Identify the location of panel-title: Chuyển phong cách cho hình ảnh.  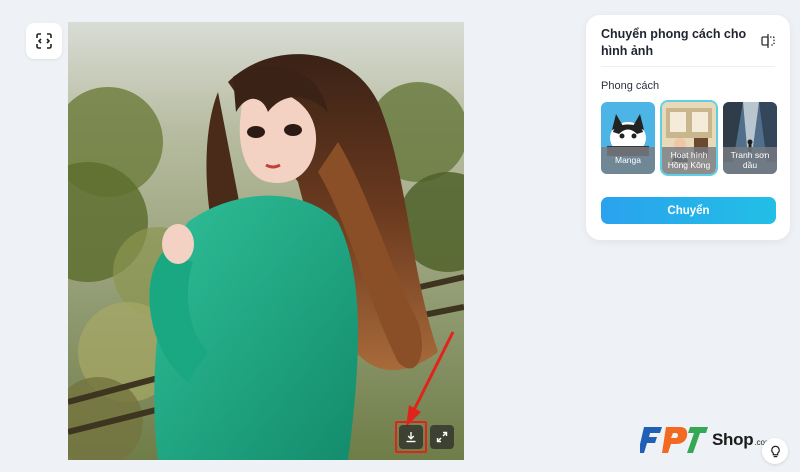
(674, 42).